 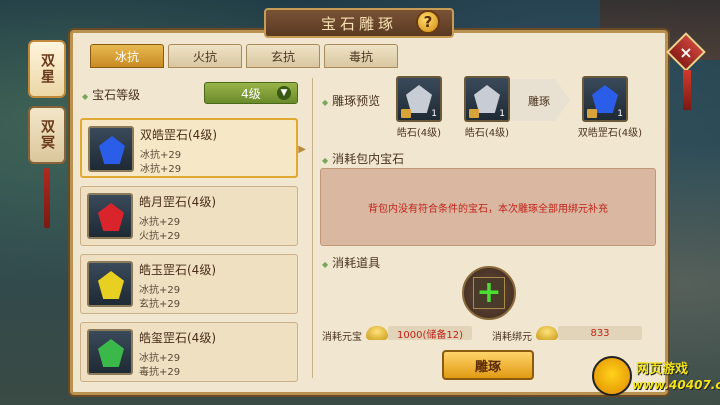 I want to click on close-tassel-decoration, so click(x=687, y=90).